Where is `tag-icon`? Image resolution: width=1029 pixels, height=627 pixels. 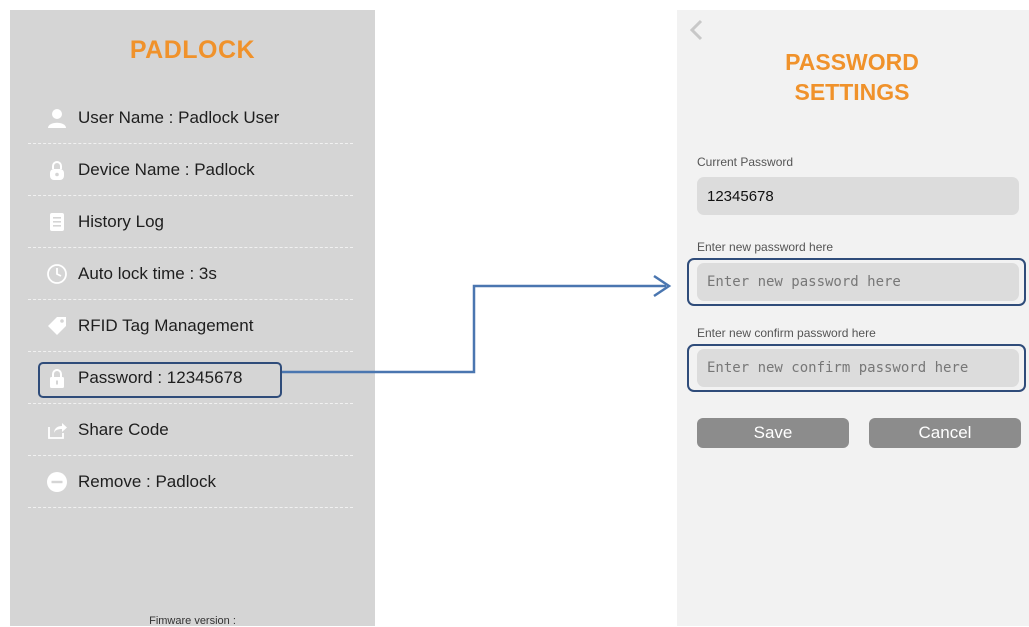 tag-icon is located at coordinates (57, 326).